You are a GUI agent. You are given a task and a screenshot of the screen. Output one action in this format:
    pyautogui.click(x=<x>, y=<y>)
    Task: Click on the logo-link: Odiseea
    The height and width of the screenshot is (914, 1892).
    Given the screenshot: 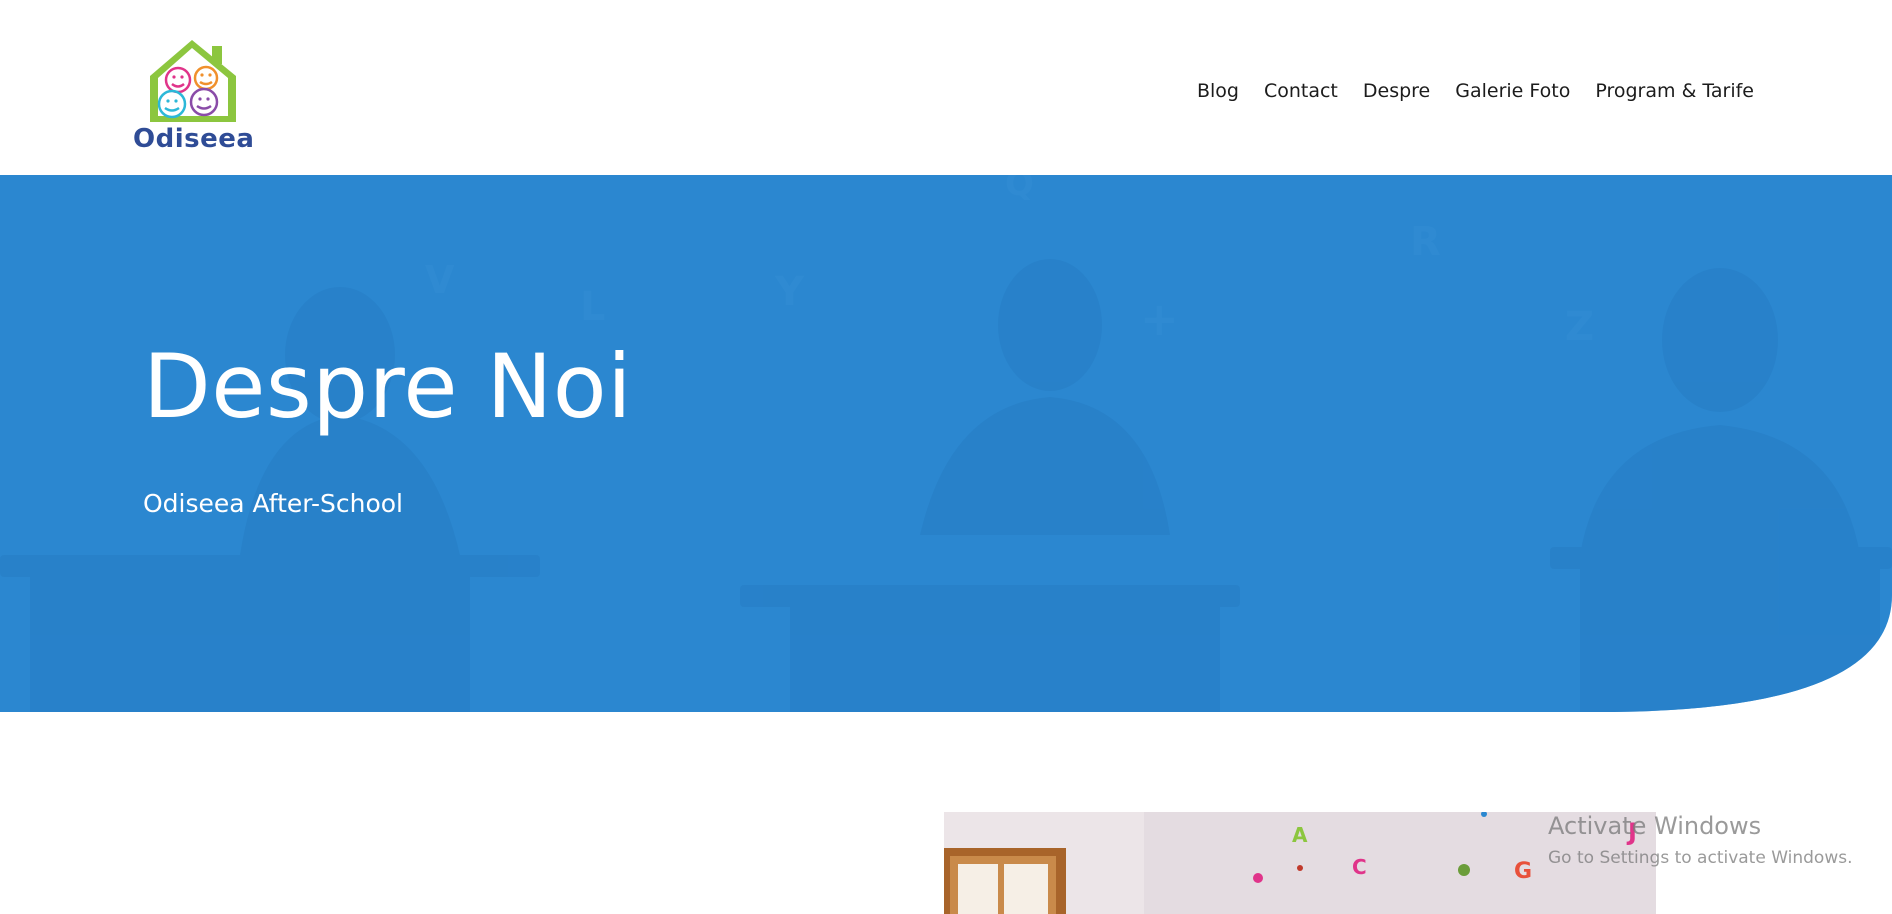 What is the action you would take?
    pyautogui.click(x=193, y=94)
    